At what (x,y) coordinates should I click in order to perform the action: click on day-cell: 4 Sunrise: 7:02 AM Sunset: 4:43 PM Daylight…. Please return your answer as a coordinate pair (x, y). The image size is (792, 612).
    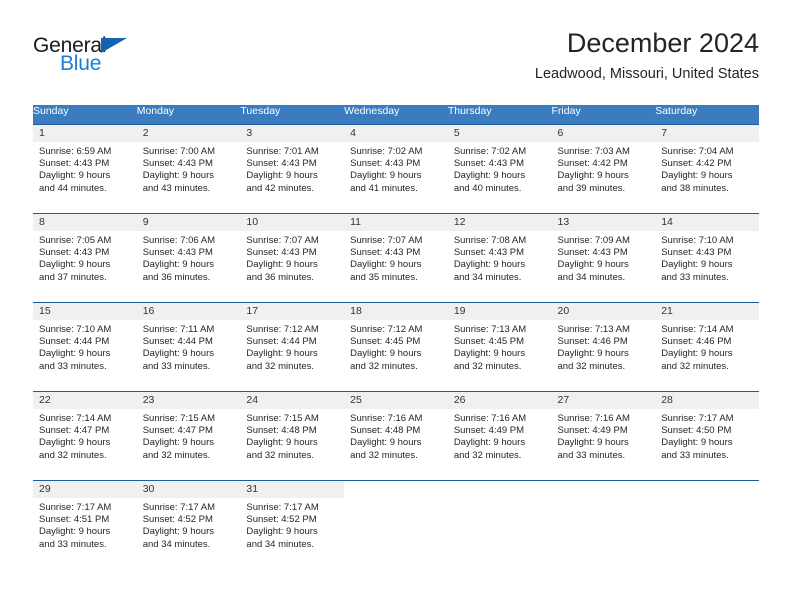
    Looking at the image, I should click on (396, 168).